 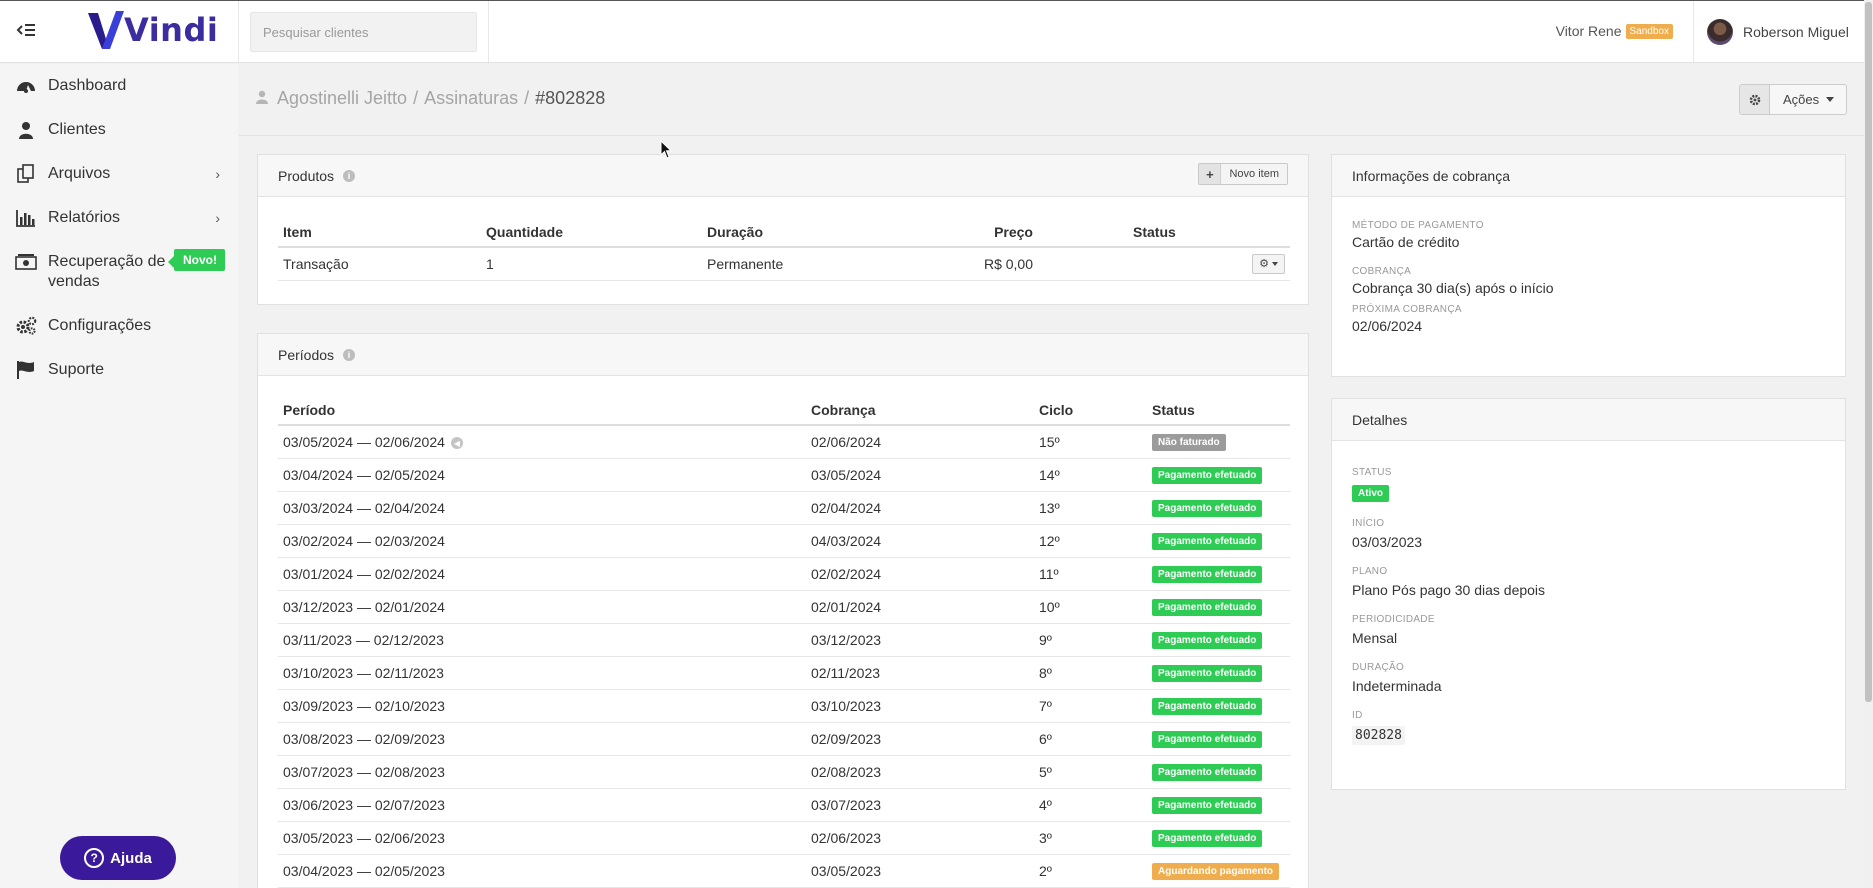 I want to click on field-label: Início, so click(x=1368, y=523).